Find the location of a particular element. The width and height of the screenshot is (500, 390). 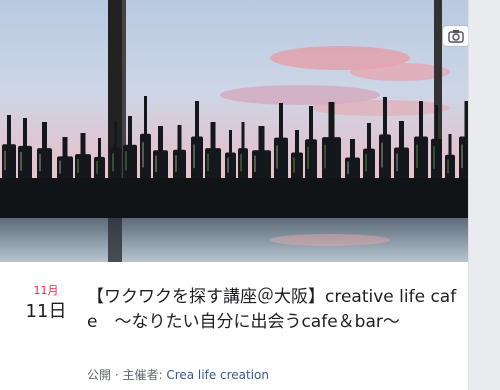

event-date: 11月 11日 is located at coordinates (46, 304).